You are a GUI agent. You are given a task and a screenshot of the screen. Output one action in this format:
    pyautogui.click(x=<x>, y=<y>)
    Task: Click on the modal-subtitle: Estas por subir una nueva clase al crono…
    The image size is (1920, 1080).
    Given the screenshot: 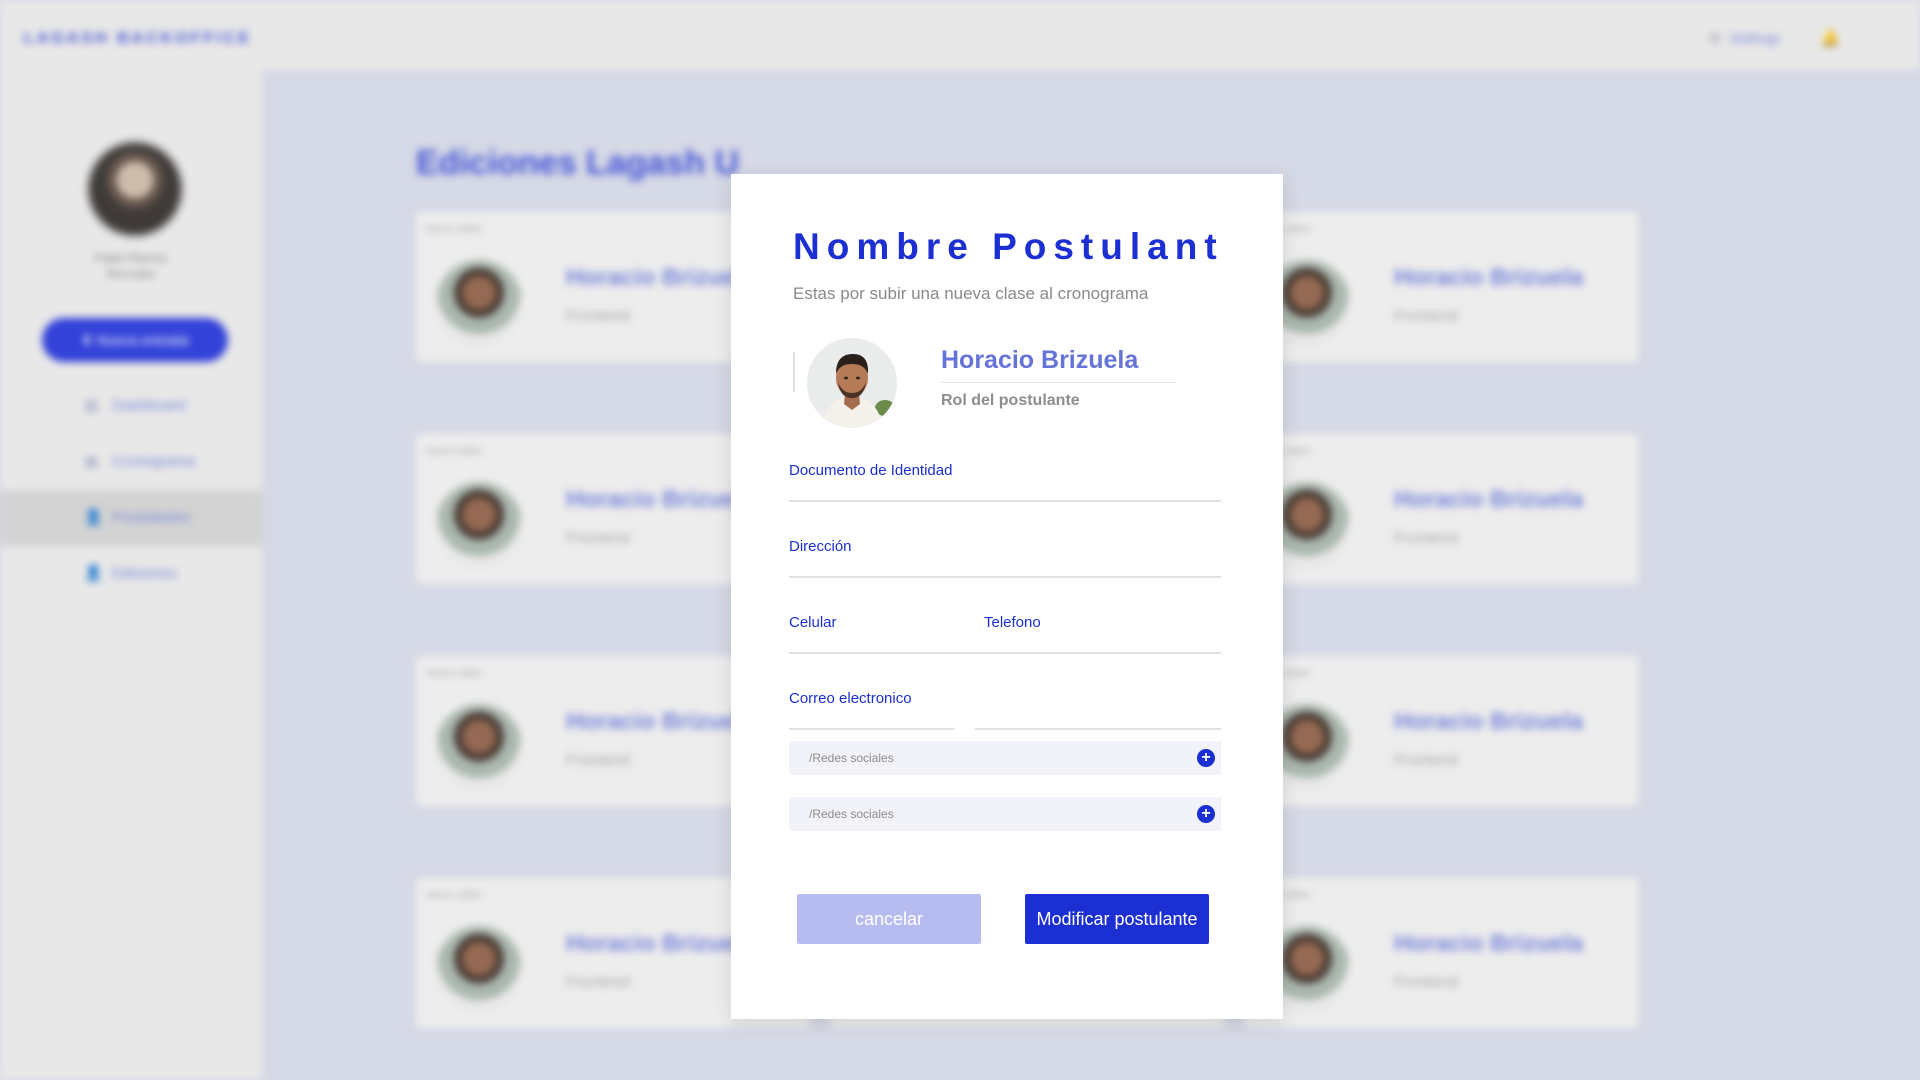 What is the action you would take?
    pyautogui.click(x=971, y=293)
    